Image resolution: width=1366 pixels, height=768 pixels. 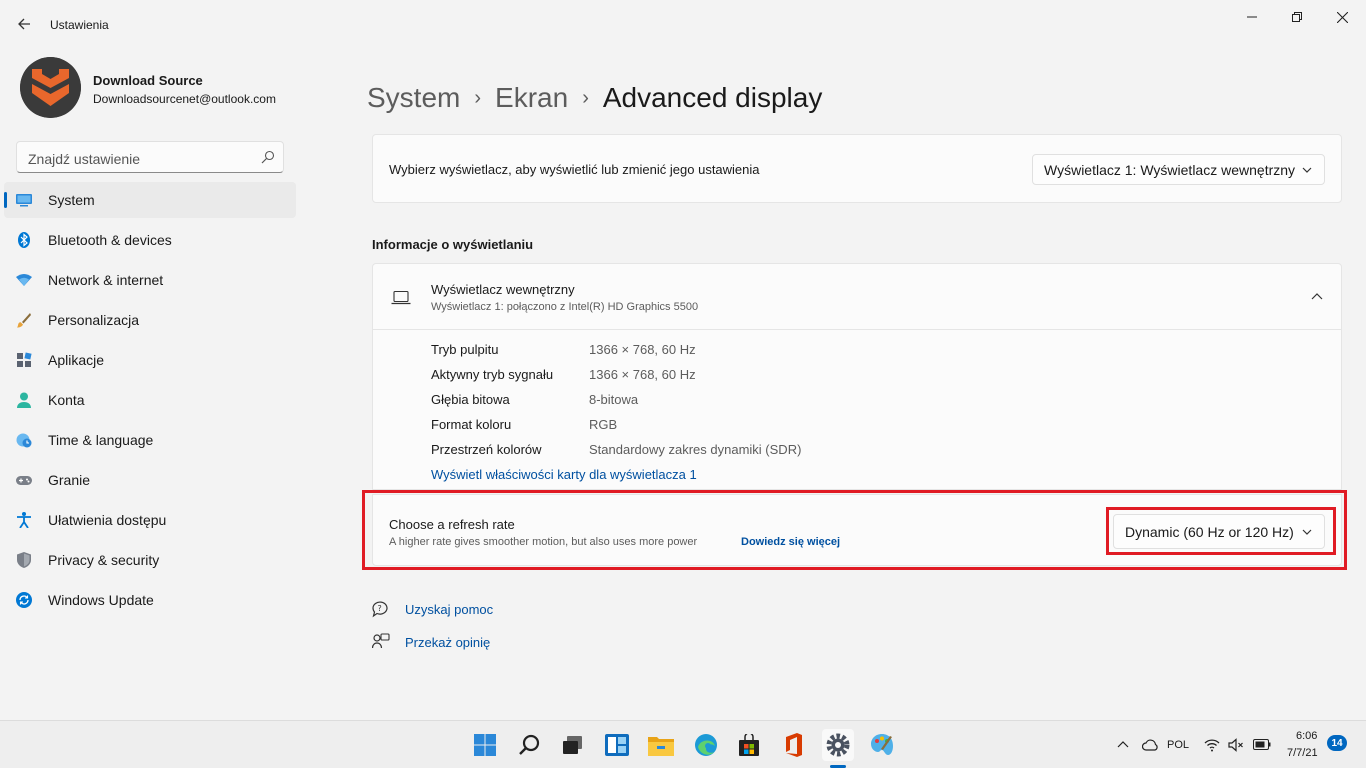 I want to click on sidebar-item-apps: Aplikacje, so click(x=150, y=360).